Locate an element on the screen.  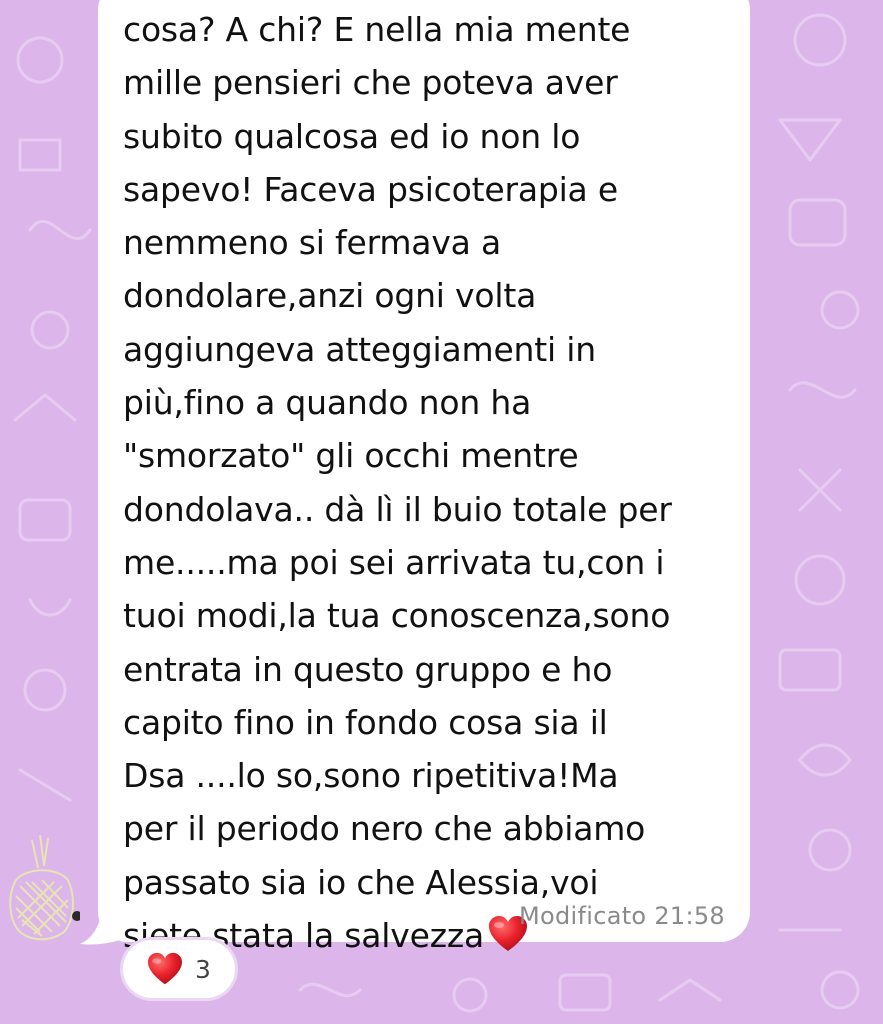
message-line: per il periodo nero che abbiamo is located at coordinates (384, 829).